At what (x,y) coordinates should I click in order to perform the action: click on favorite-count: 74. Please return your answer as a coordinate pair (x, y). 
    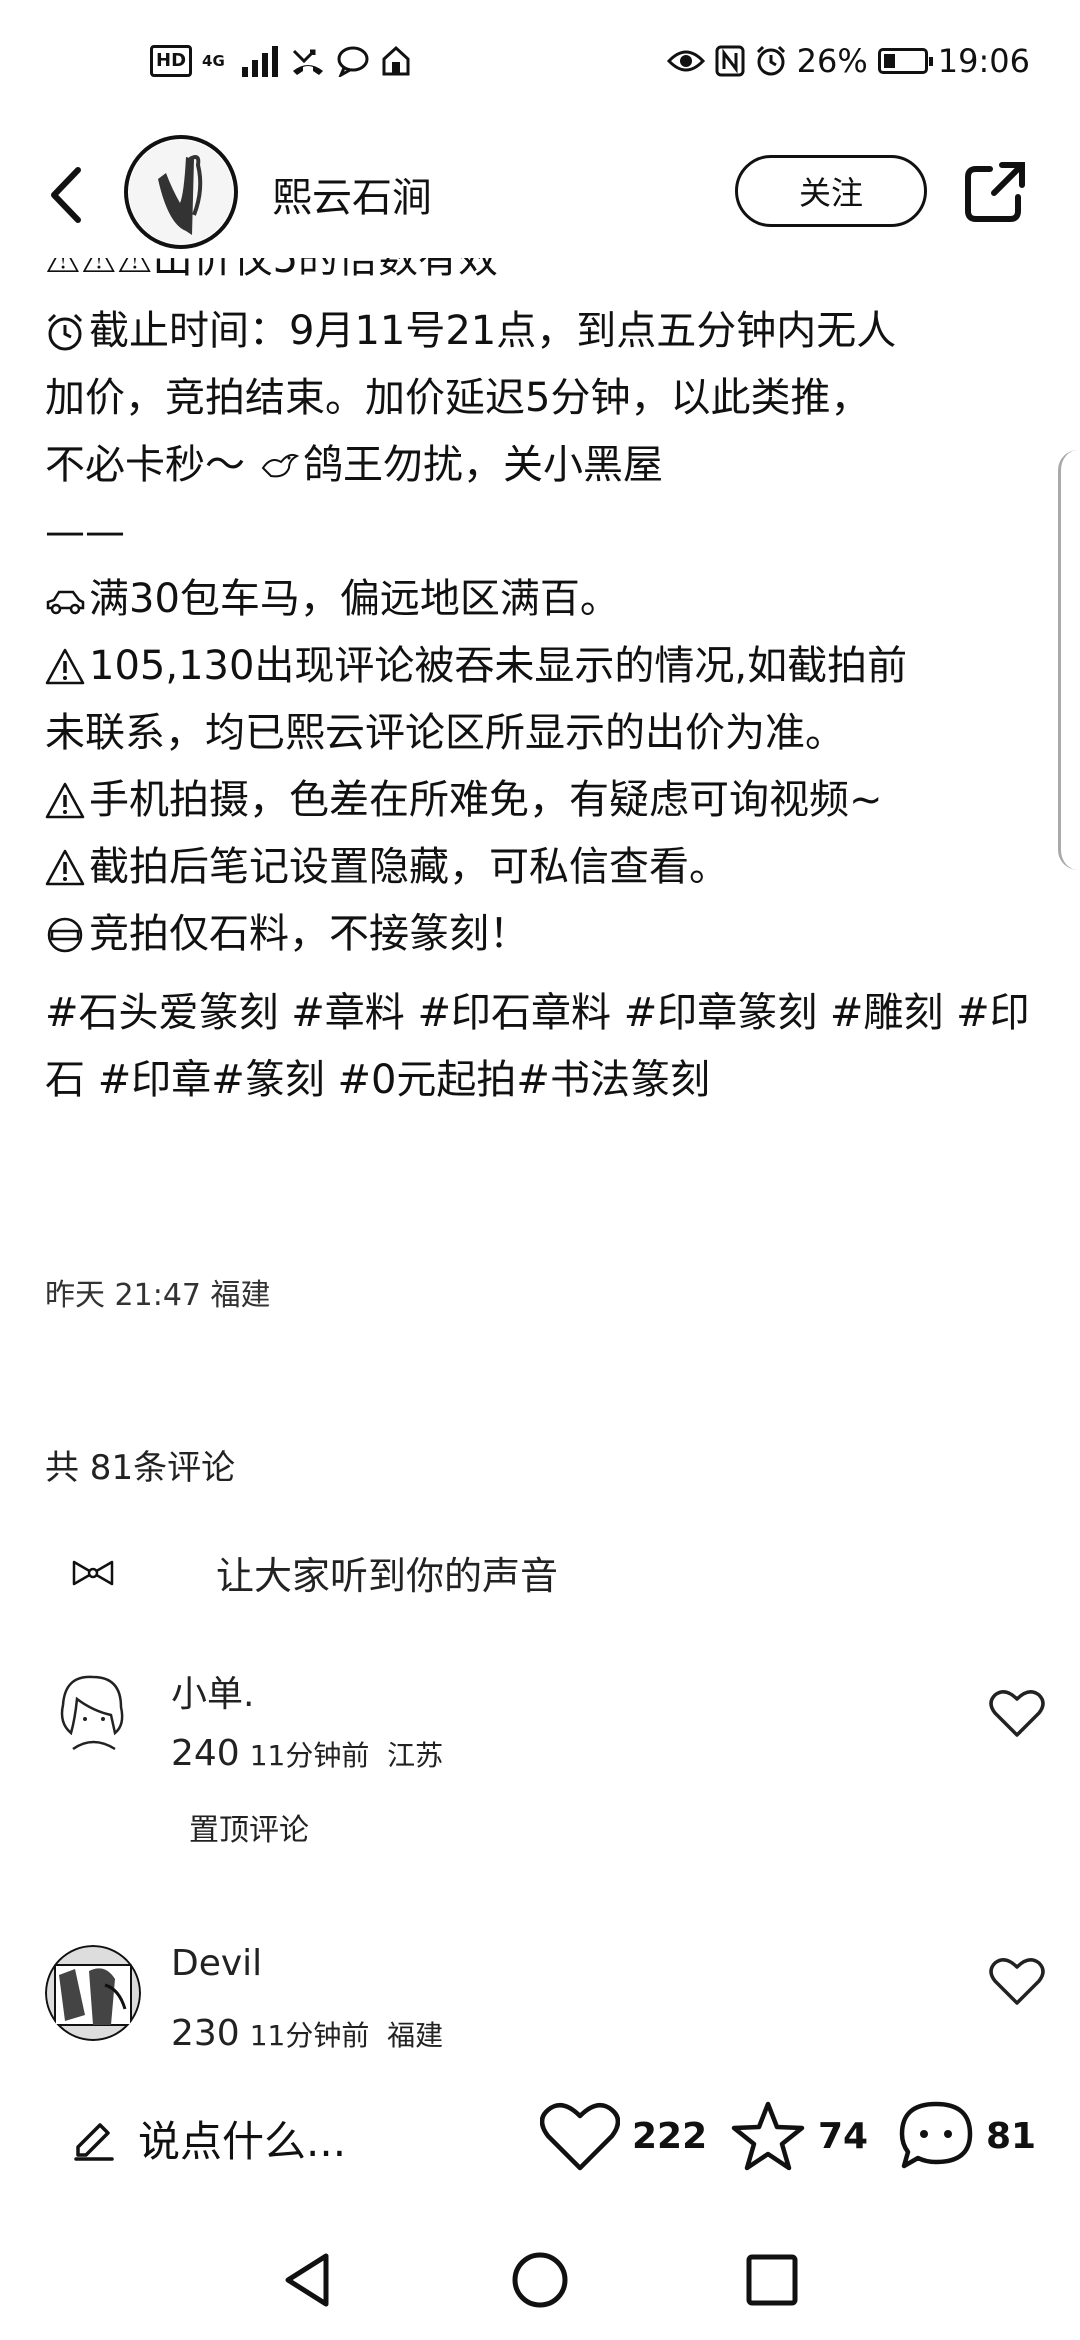
    Looking at the image, I should click on (843, 2136).